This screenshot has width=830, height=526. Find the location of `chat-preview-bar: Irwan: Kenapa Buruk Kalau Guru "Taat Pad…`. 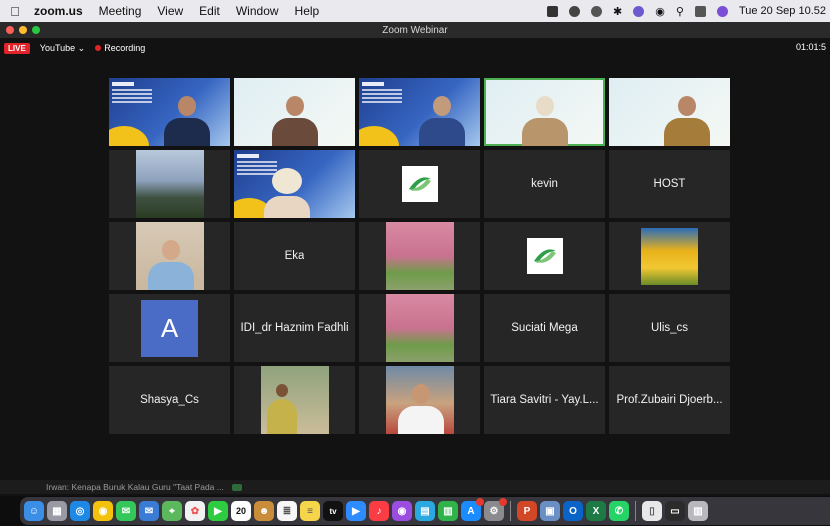

chat-preview-bar: Irwan: Kenapa Buruk Kalau Guru "Taat Pad… is located at coordinates (415, 487).